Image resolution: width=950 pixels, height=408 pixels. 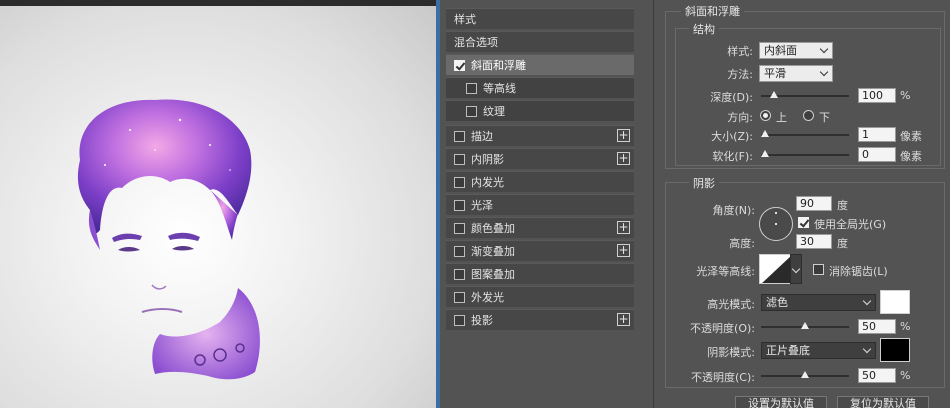 I want to click on contour-curve-icon, so click(x=776, y=269).